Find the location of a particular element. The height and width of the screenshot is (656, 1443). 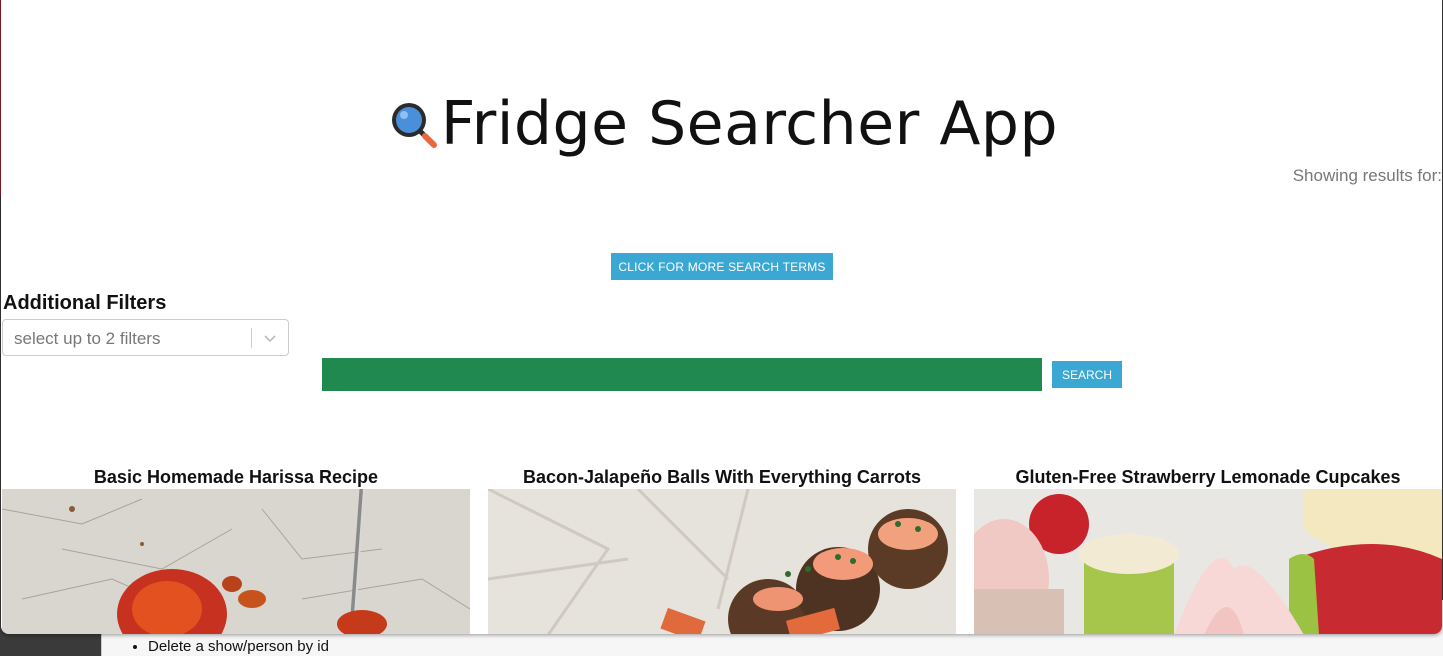

recipe-card: Gluten-Free Strawberry Lemonade Cupcakes is located at coordinates (1208, 548).